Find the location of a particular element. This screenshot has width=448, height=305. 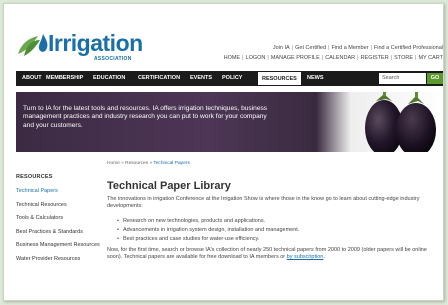

eggplant-image is located at coordinates (400, 122).